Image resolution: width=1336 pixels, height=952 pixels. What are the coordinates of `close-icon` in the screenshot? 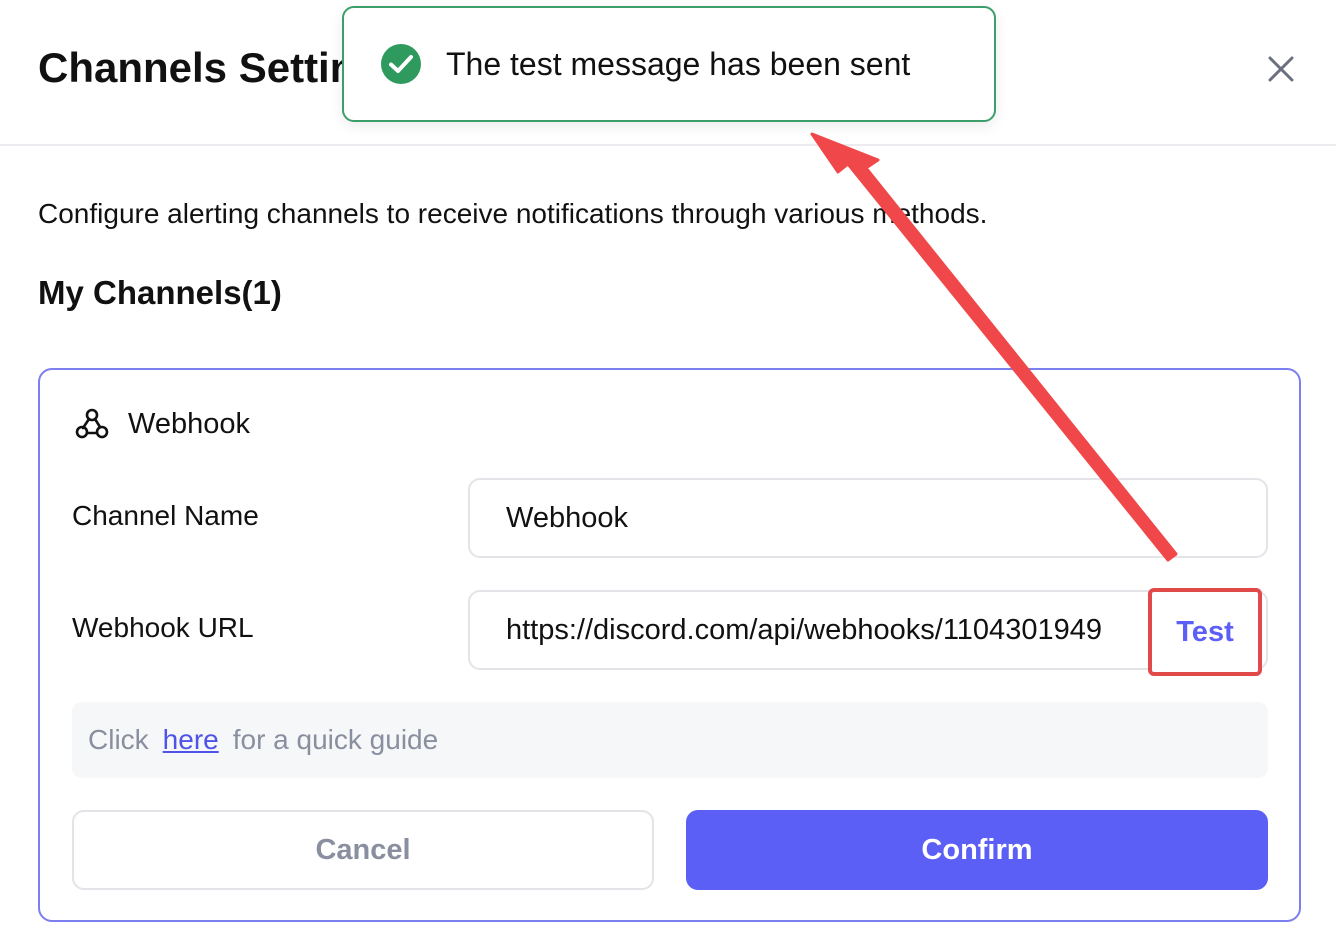 It's located at (1281, 69).